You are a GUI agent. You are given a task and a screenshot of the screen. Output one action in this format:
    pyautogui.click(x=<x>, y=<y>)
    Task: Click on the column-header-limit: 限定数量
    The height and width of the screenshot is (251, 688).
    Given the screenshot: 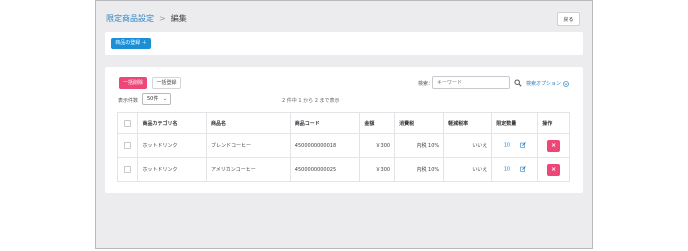 What is the action you would take?
    pyautogui.click(x=515, y=123)
    